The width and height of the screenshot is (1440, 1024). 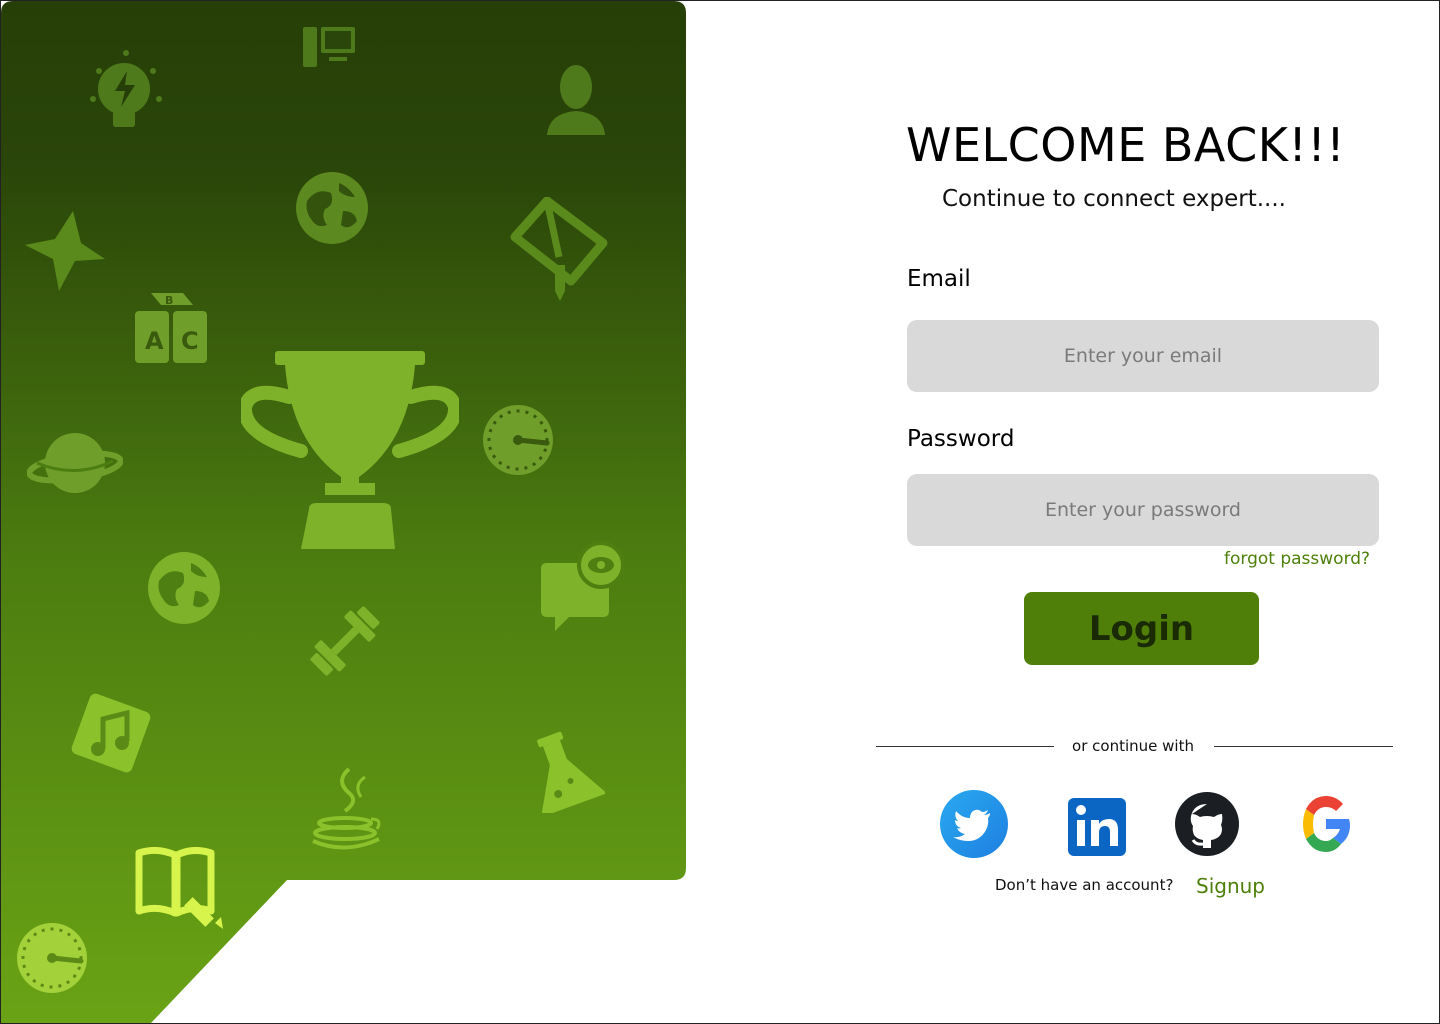 What do you see at coordinates (126, 93) in the screenshot?
I see `lightbulb-icon` at bounding box center [126, 93].